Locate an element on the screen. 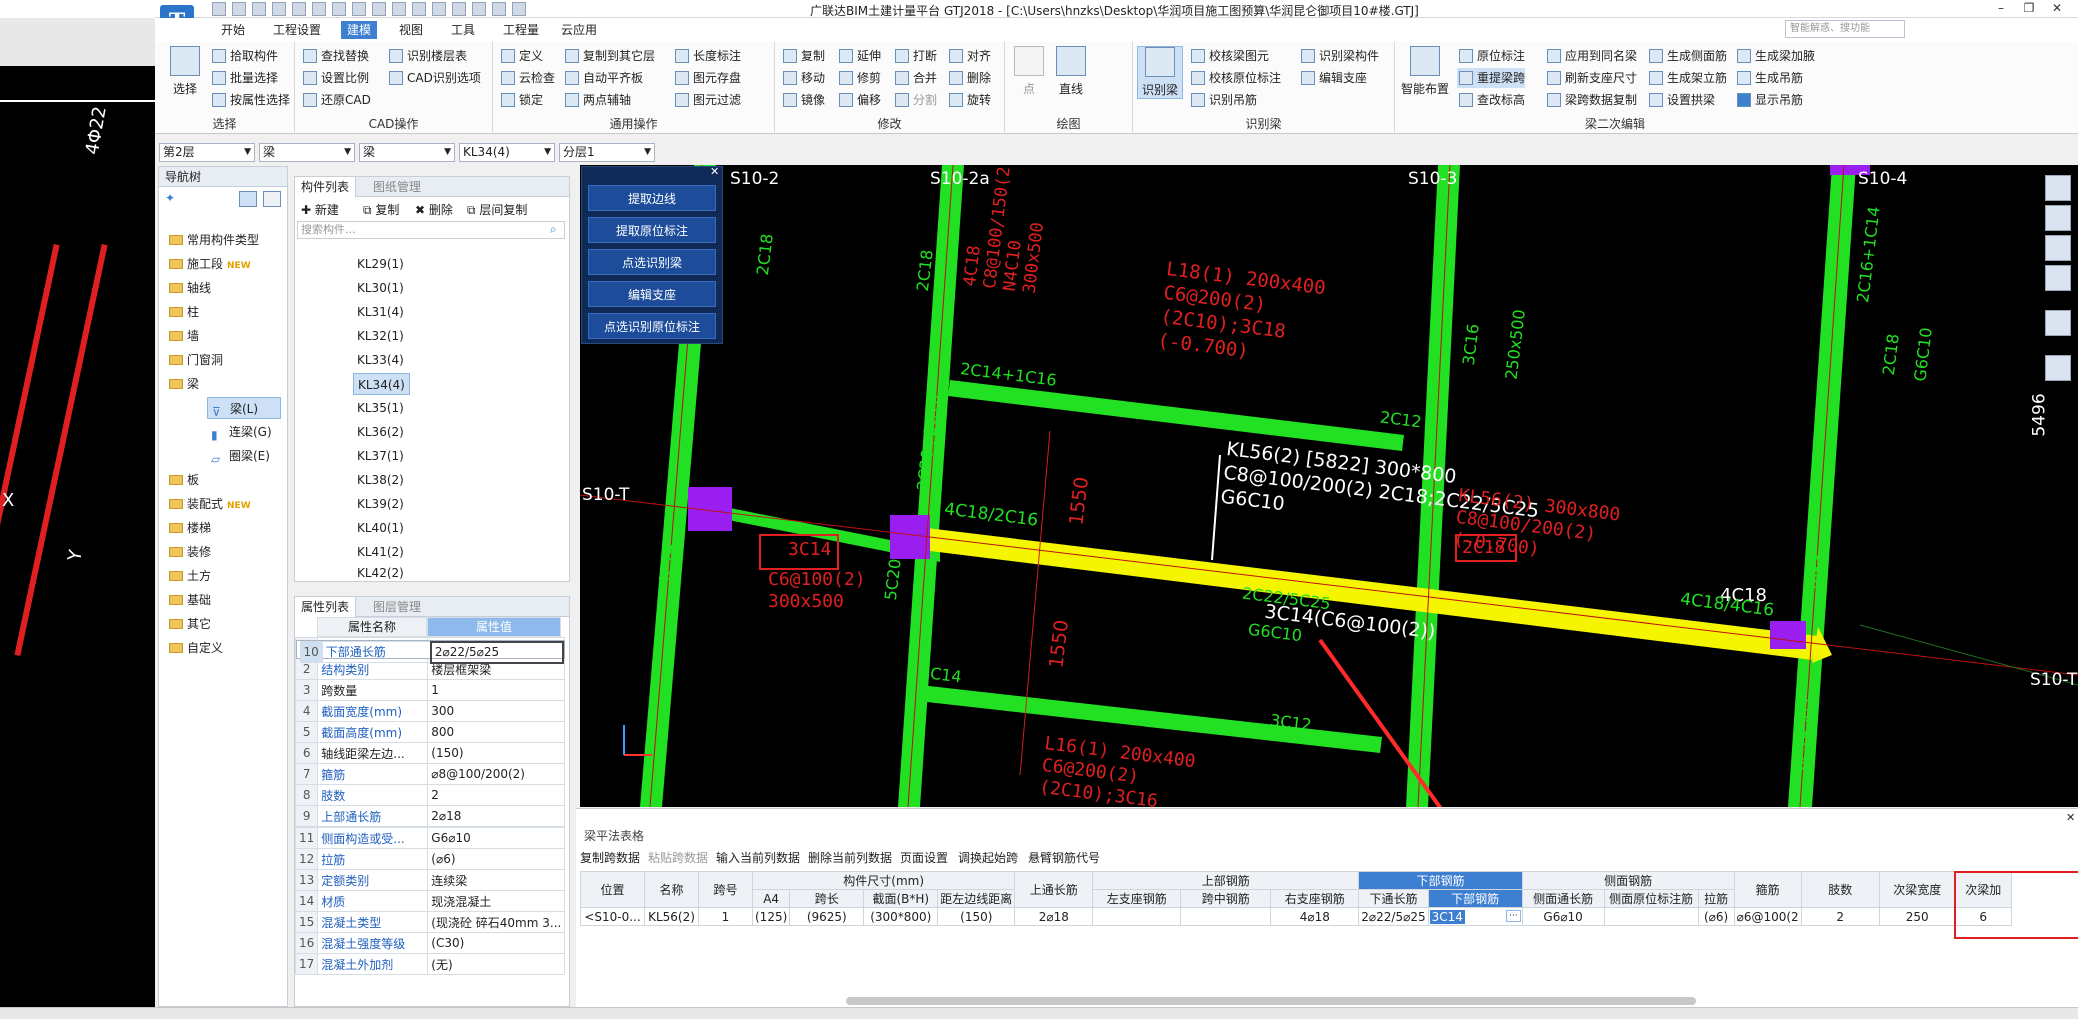  property-value: 连续梁 is located at coordinates (496, 880).